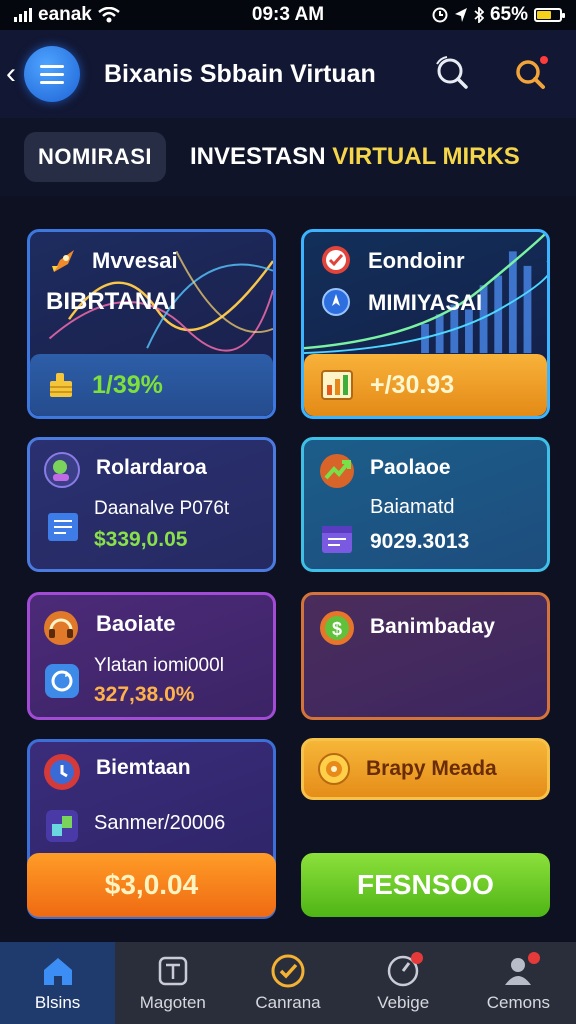  What do you see at coordinates (416, 260) in the screenshot?
I see `card-title: Eondoinr` at bounding box center [416, 260].